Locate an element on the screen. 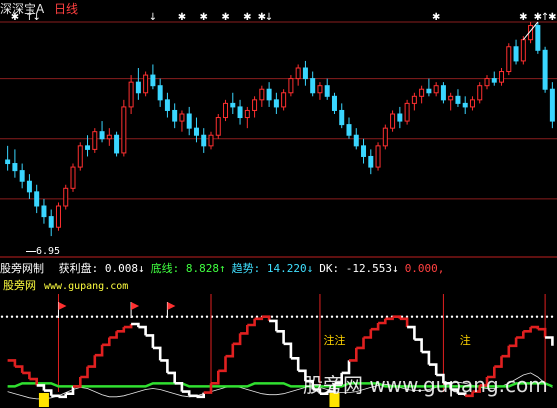 This screenshot has height=408, width=557. site-name: 股旁网 is located at coordinates (19, 285).